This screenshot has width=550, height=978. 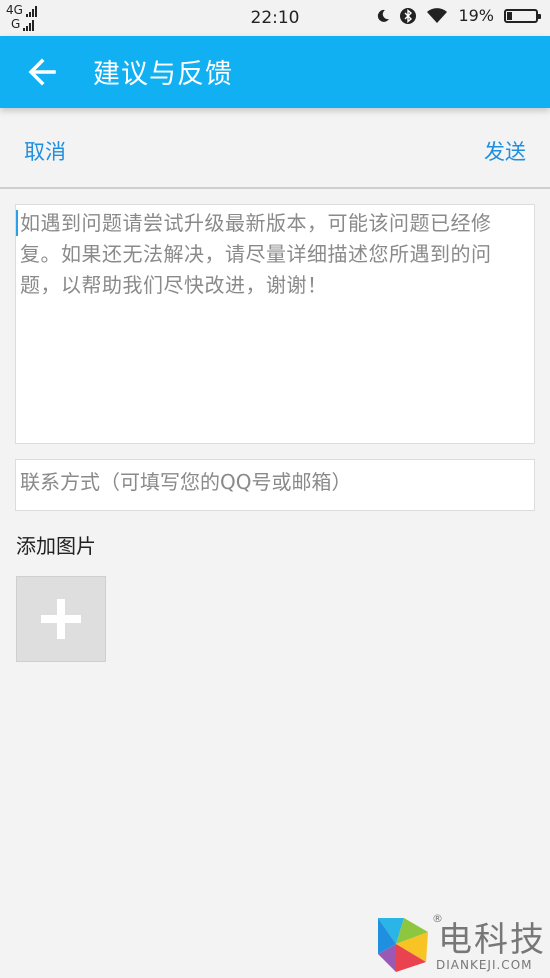 What do you see at coordinates (509, 15) in the screenshot?
I see `battery-fill` at bounding box center [509, 15].